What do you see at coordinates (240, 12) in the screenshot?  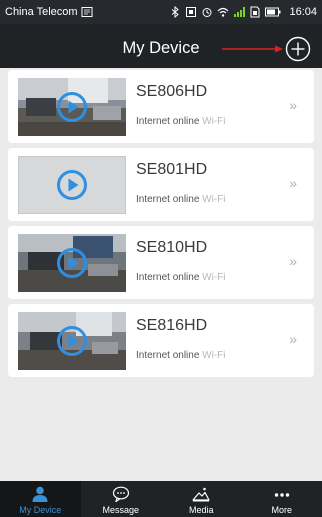 I see `cell-signal-icon` at bounding box center [240, 12].